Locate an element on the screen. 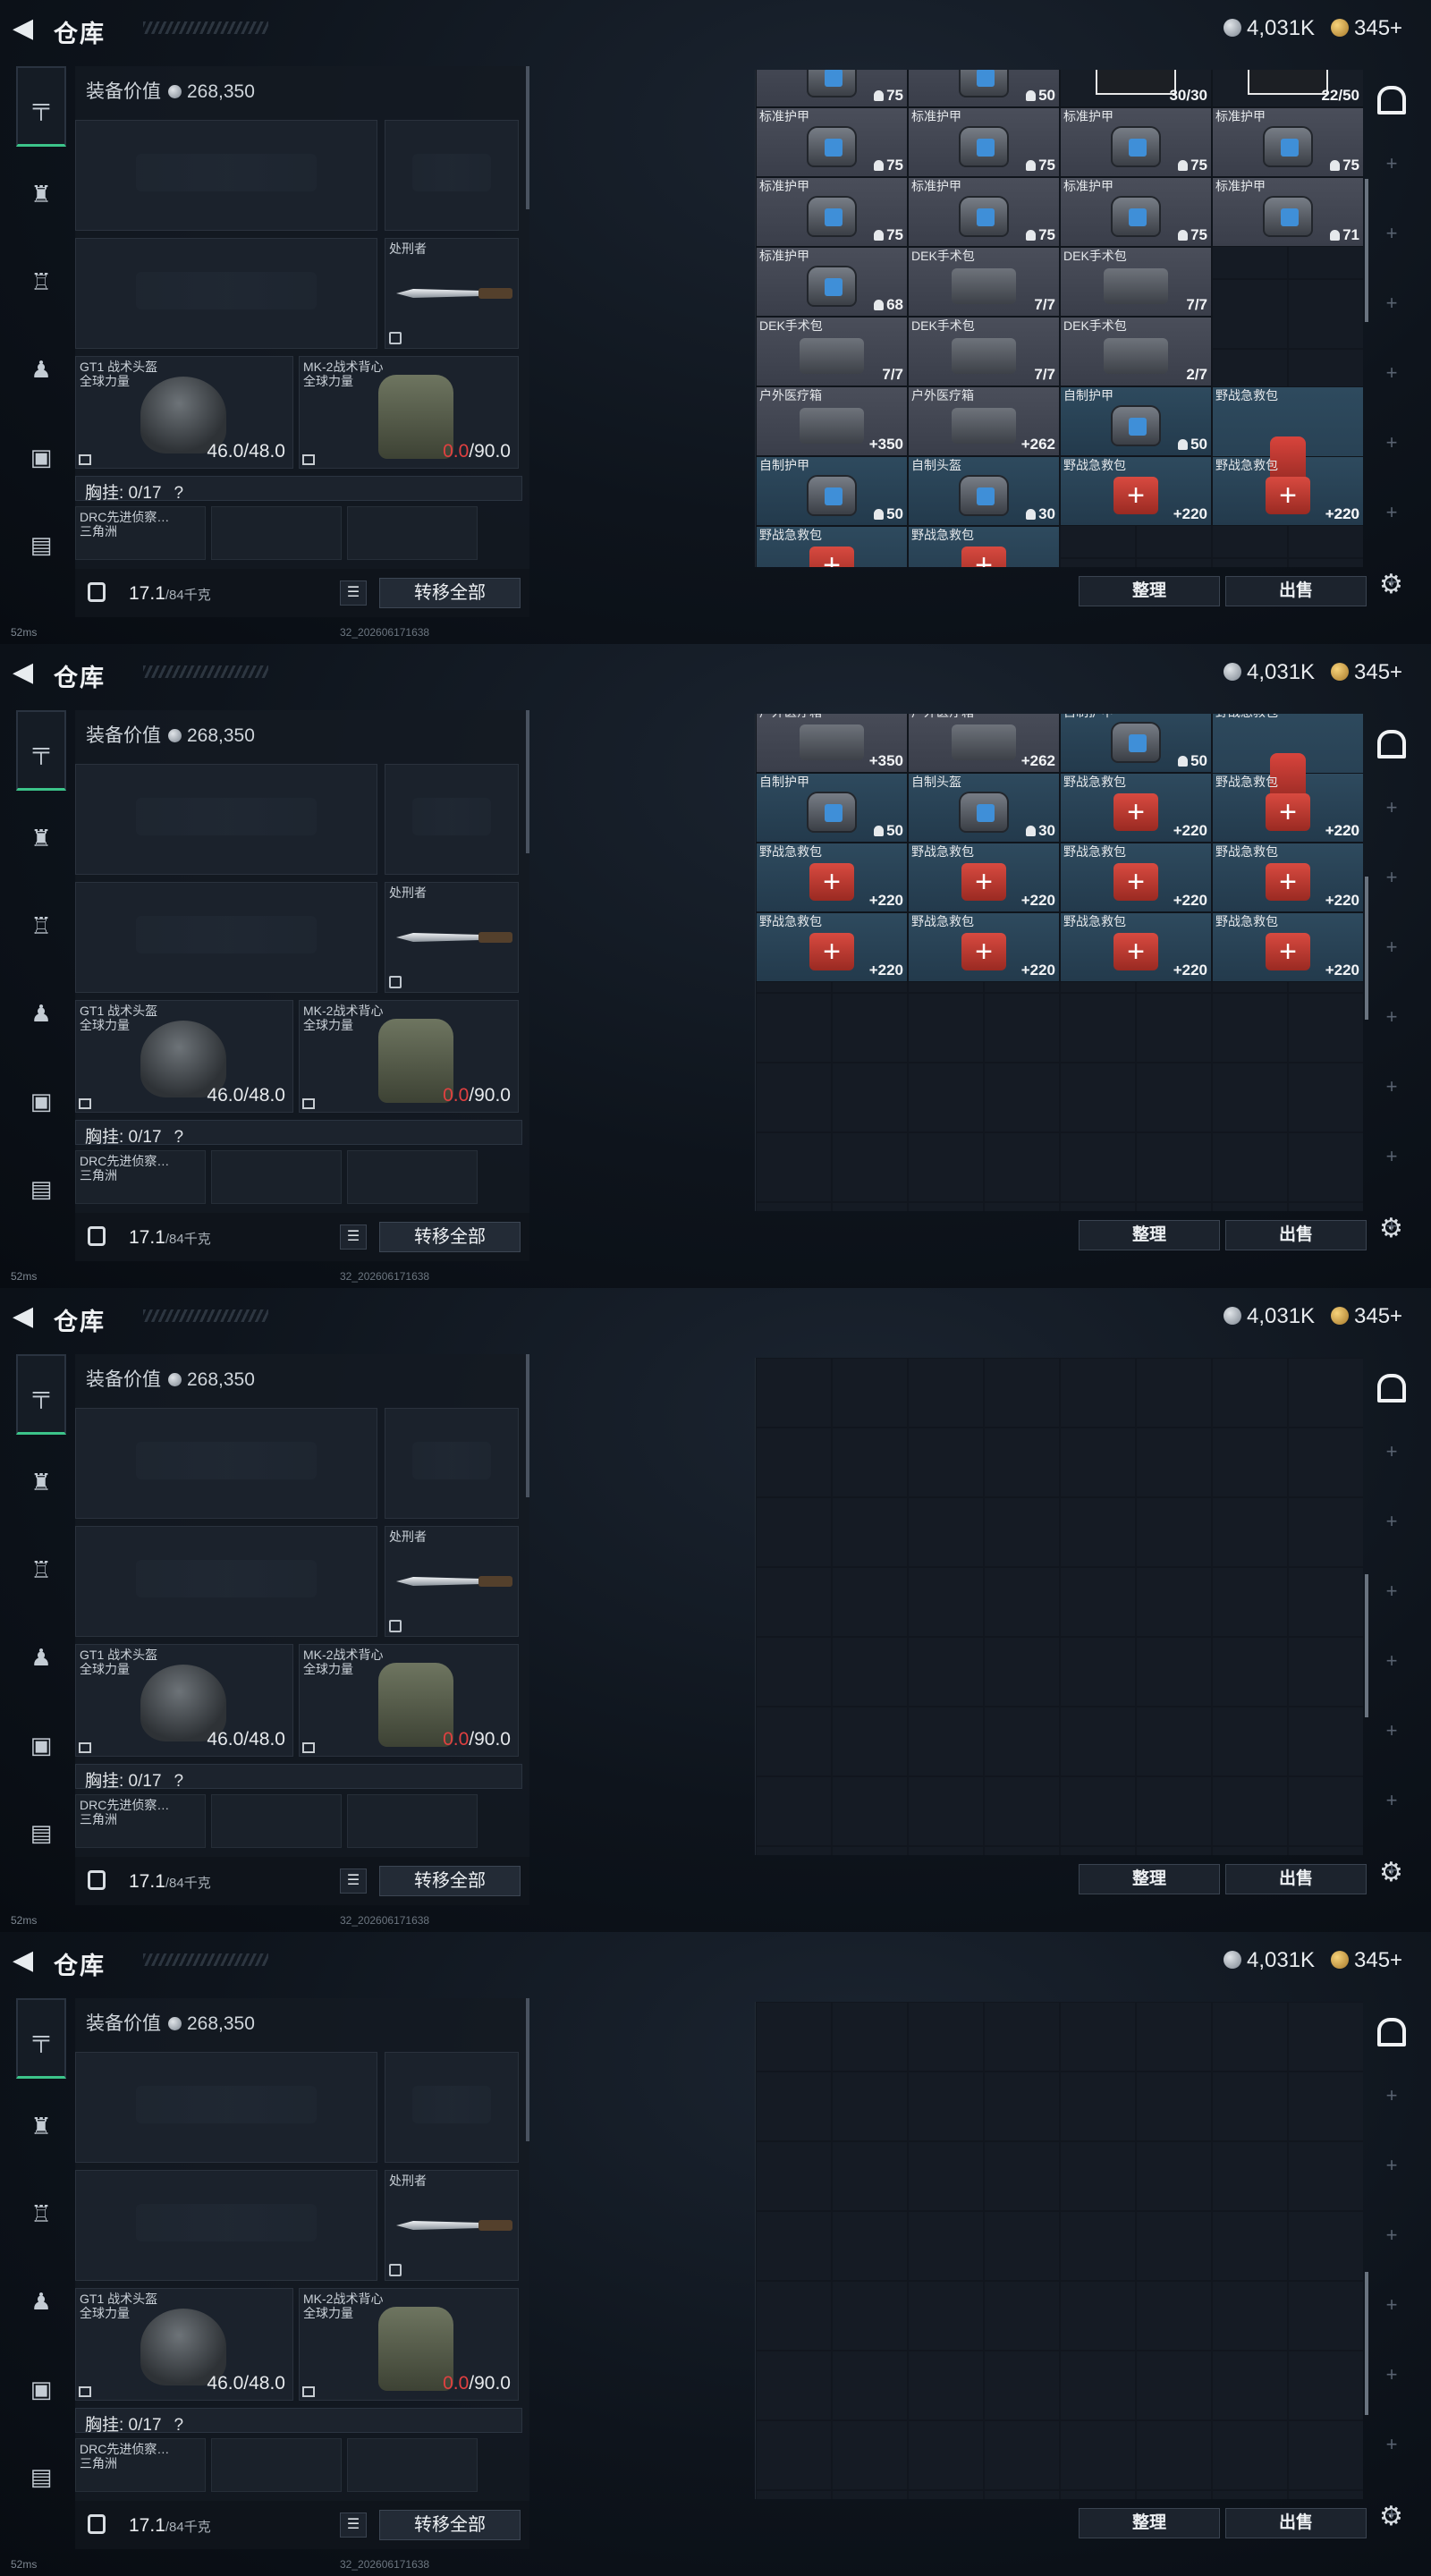 The image size is (1431, 2576). list-view-button: ☰ is located at coordinates (353, 1237).